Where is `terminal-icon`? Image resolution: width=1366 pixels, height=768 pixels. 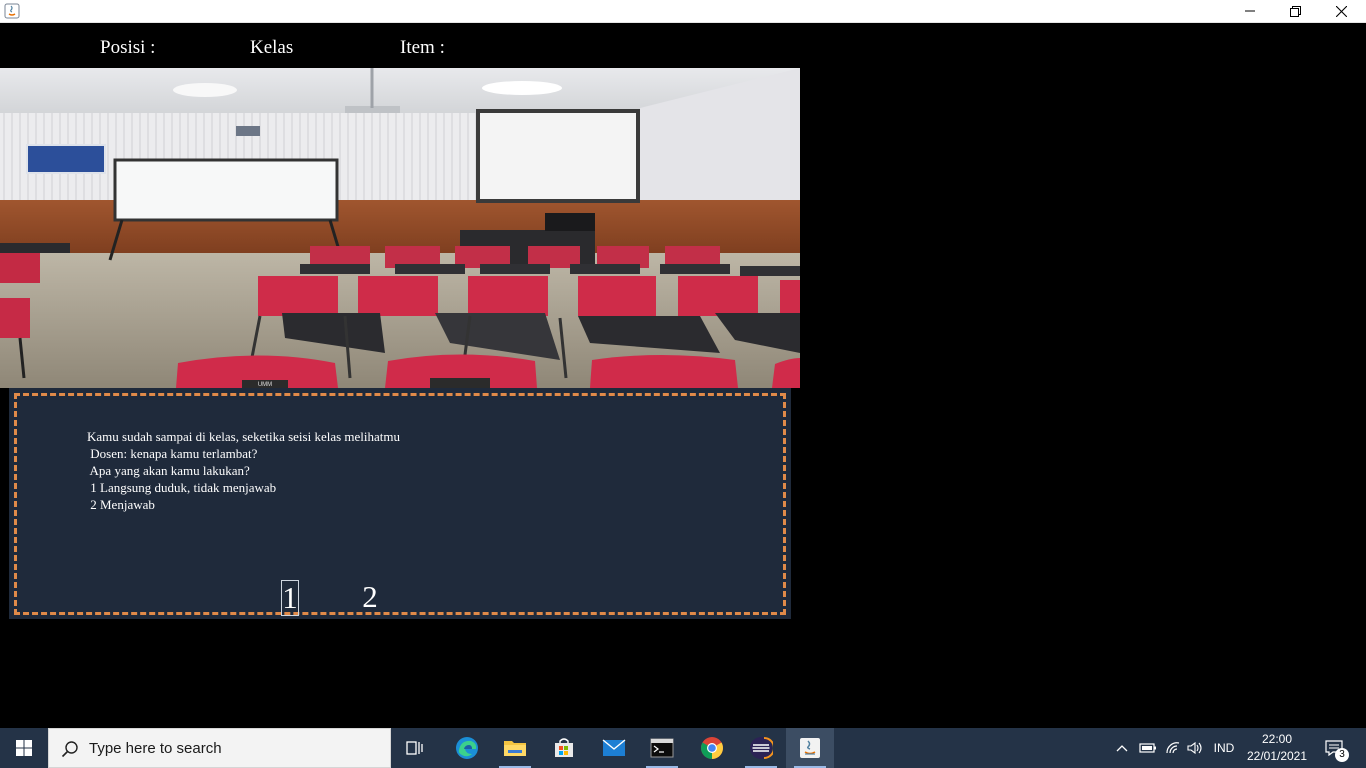 terminal-icon is located at coordinates (662, 748).